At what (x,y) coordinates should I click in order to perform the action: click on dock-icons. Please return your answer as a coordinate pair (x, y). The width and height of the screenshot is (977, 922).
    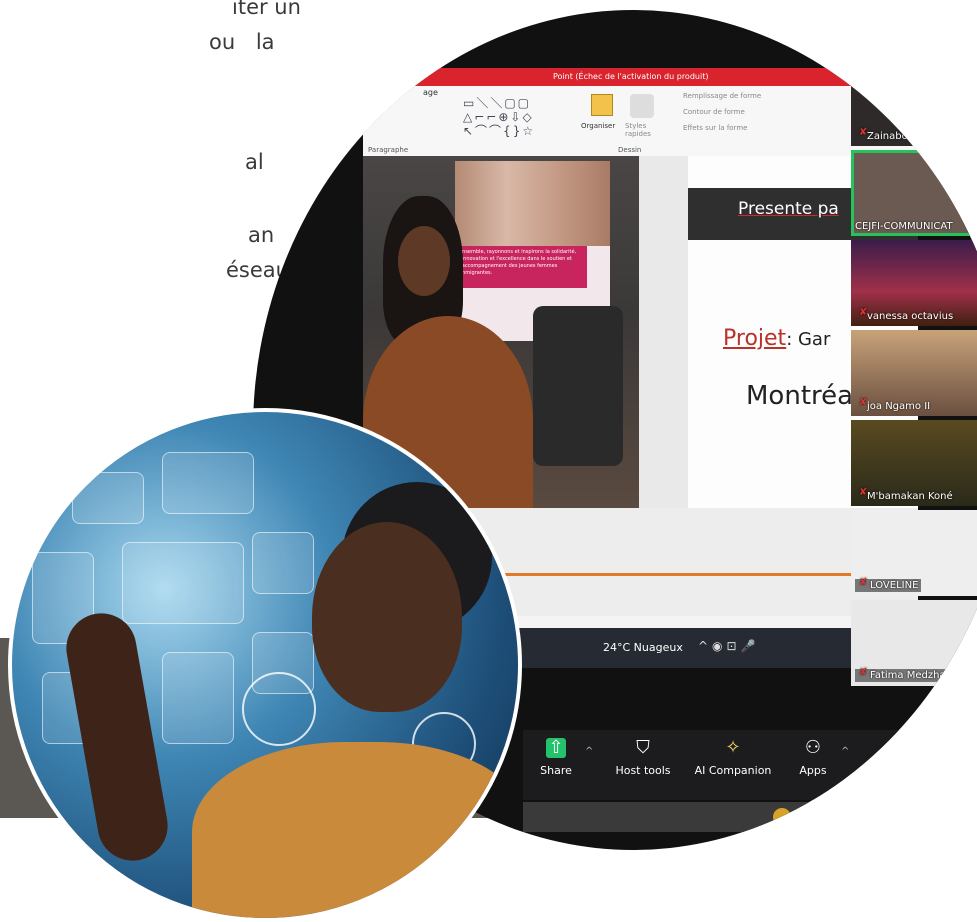
    Looking at the image, I should click on (750, 817).